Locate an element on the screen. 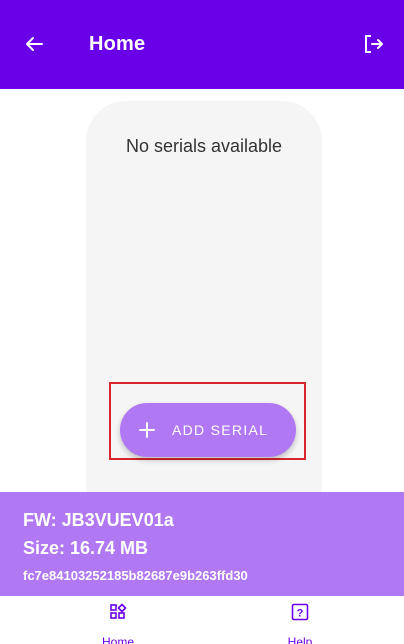  app-bar: Home is located at coordinates (202, 44).